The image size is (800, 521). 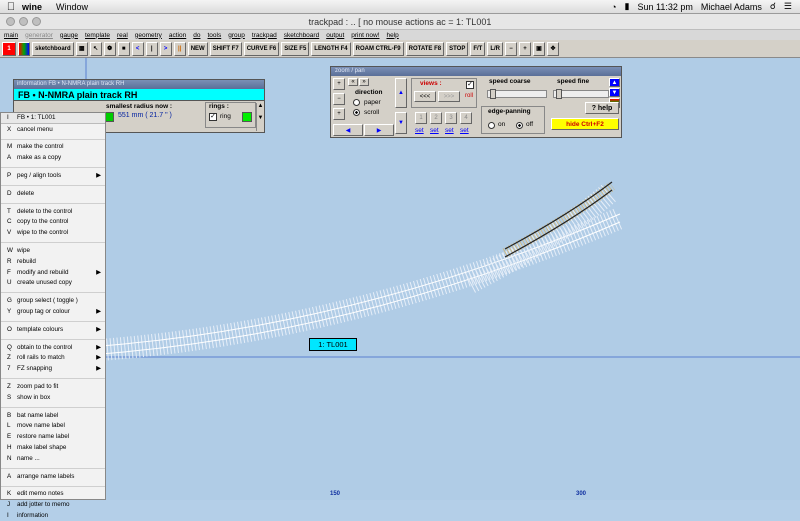 I want to click on sketchboard-button: sketchboard, so click(x=53, y=48).